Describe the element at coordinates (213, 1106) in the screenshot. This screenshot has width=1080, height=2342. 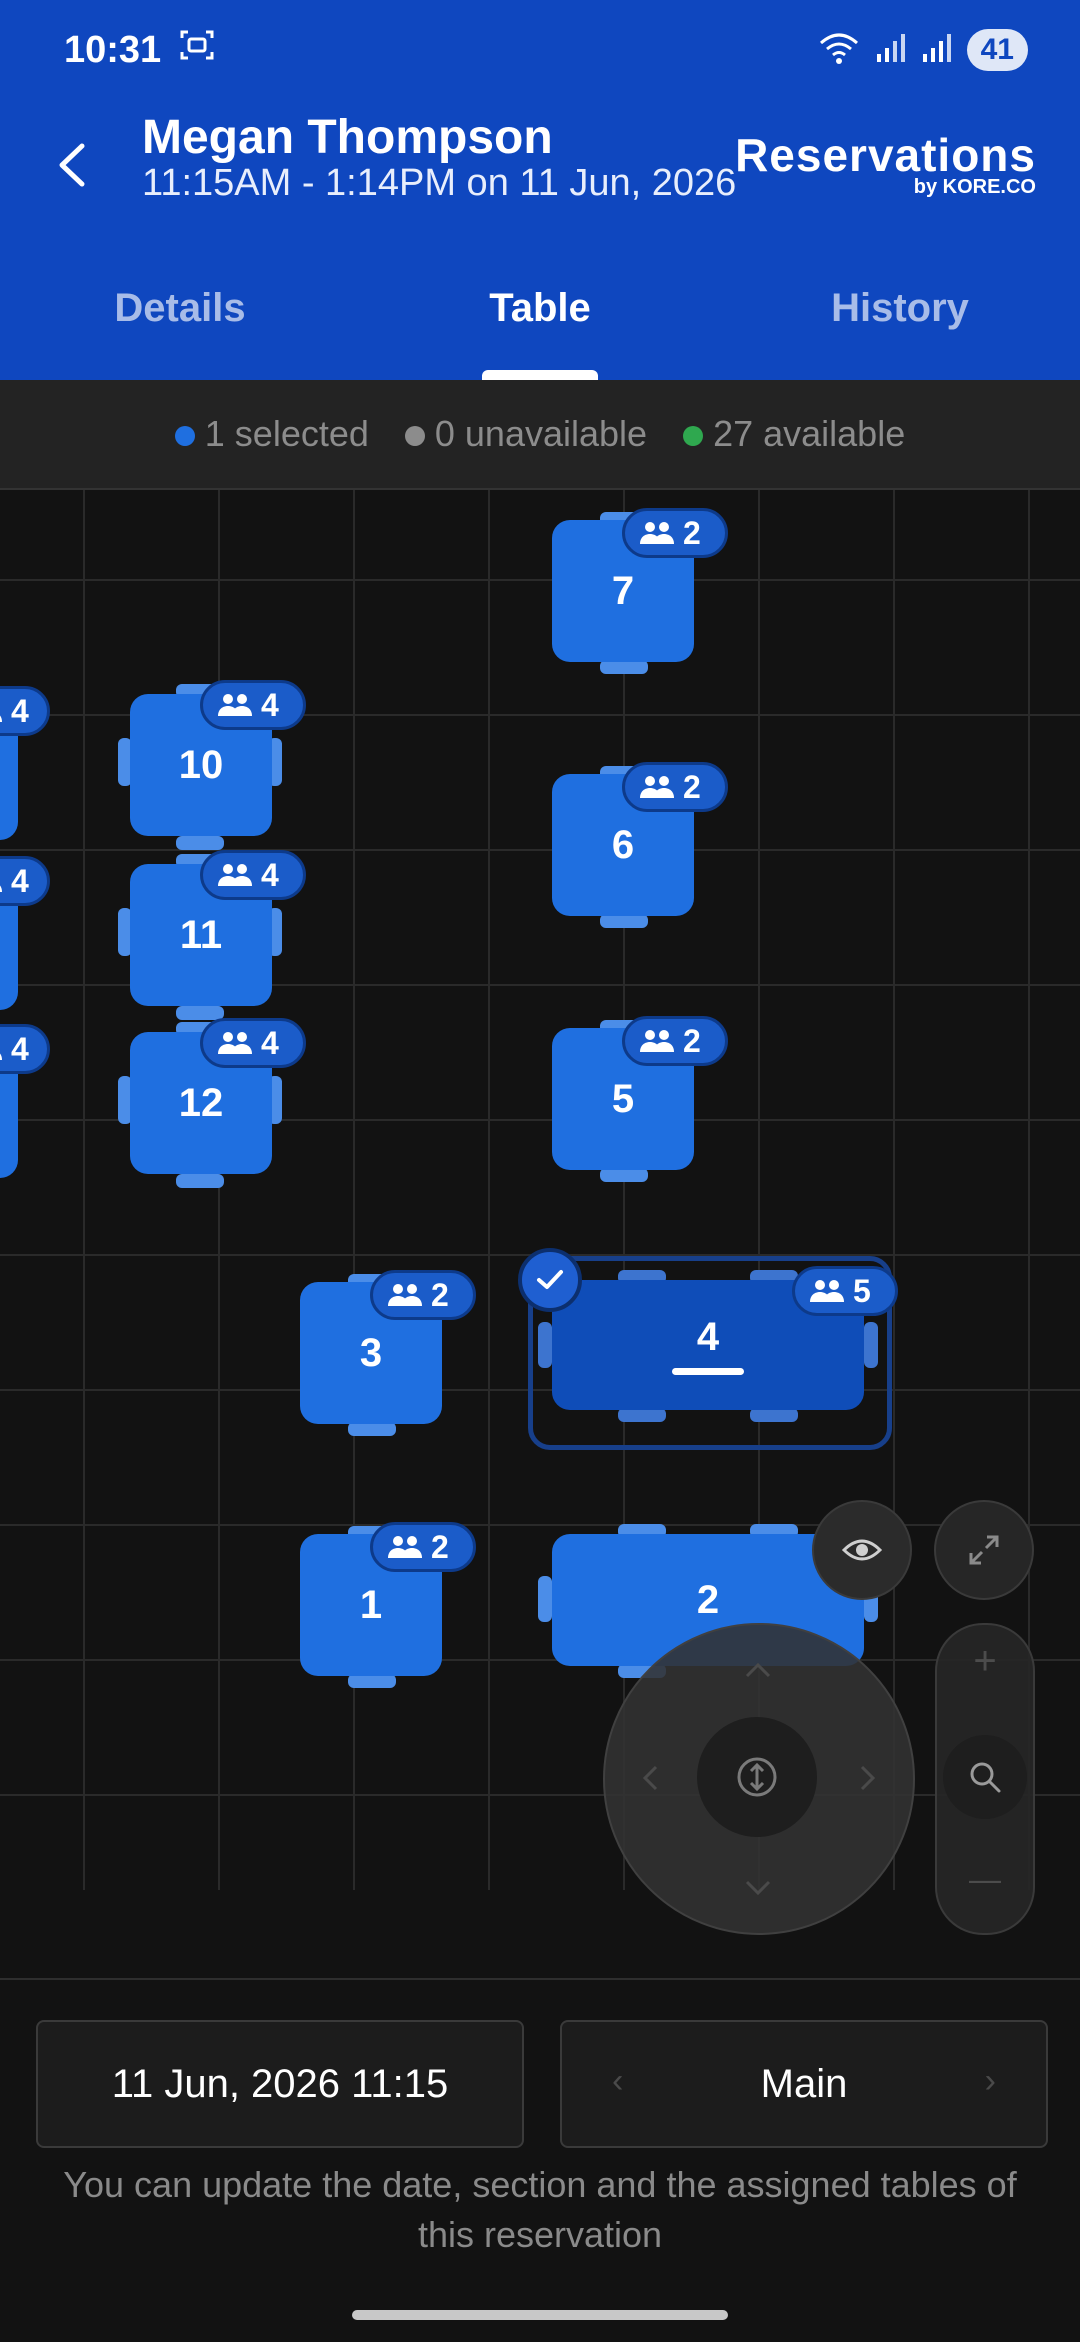
I see `table-12: 12 4` at that location.